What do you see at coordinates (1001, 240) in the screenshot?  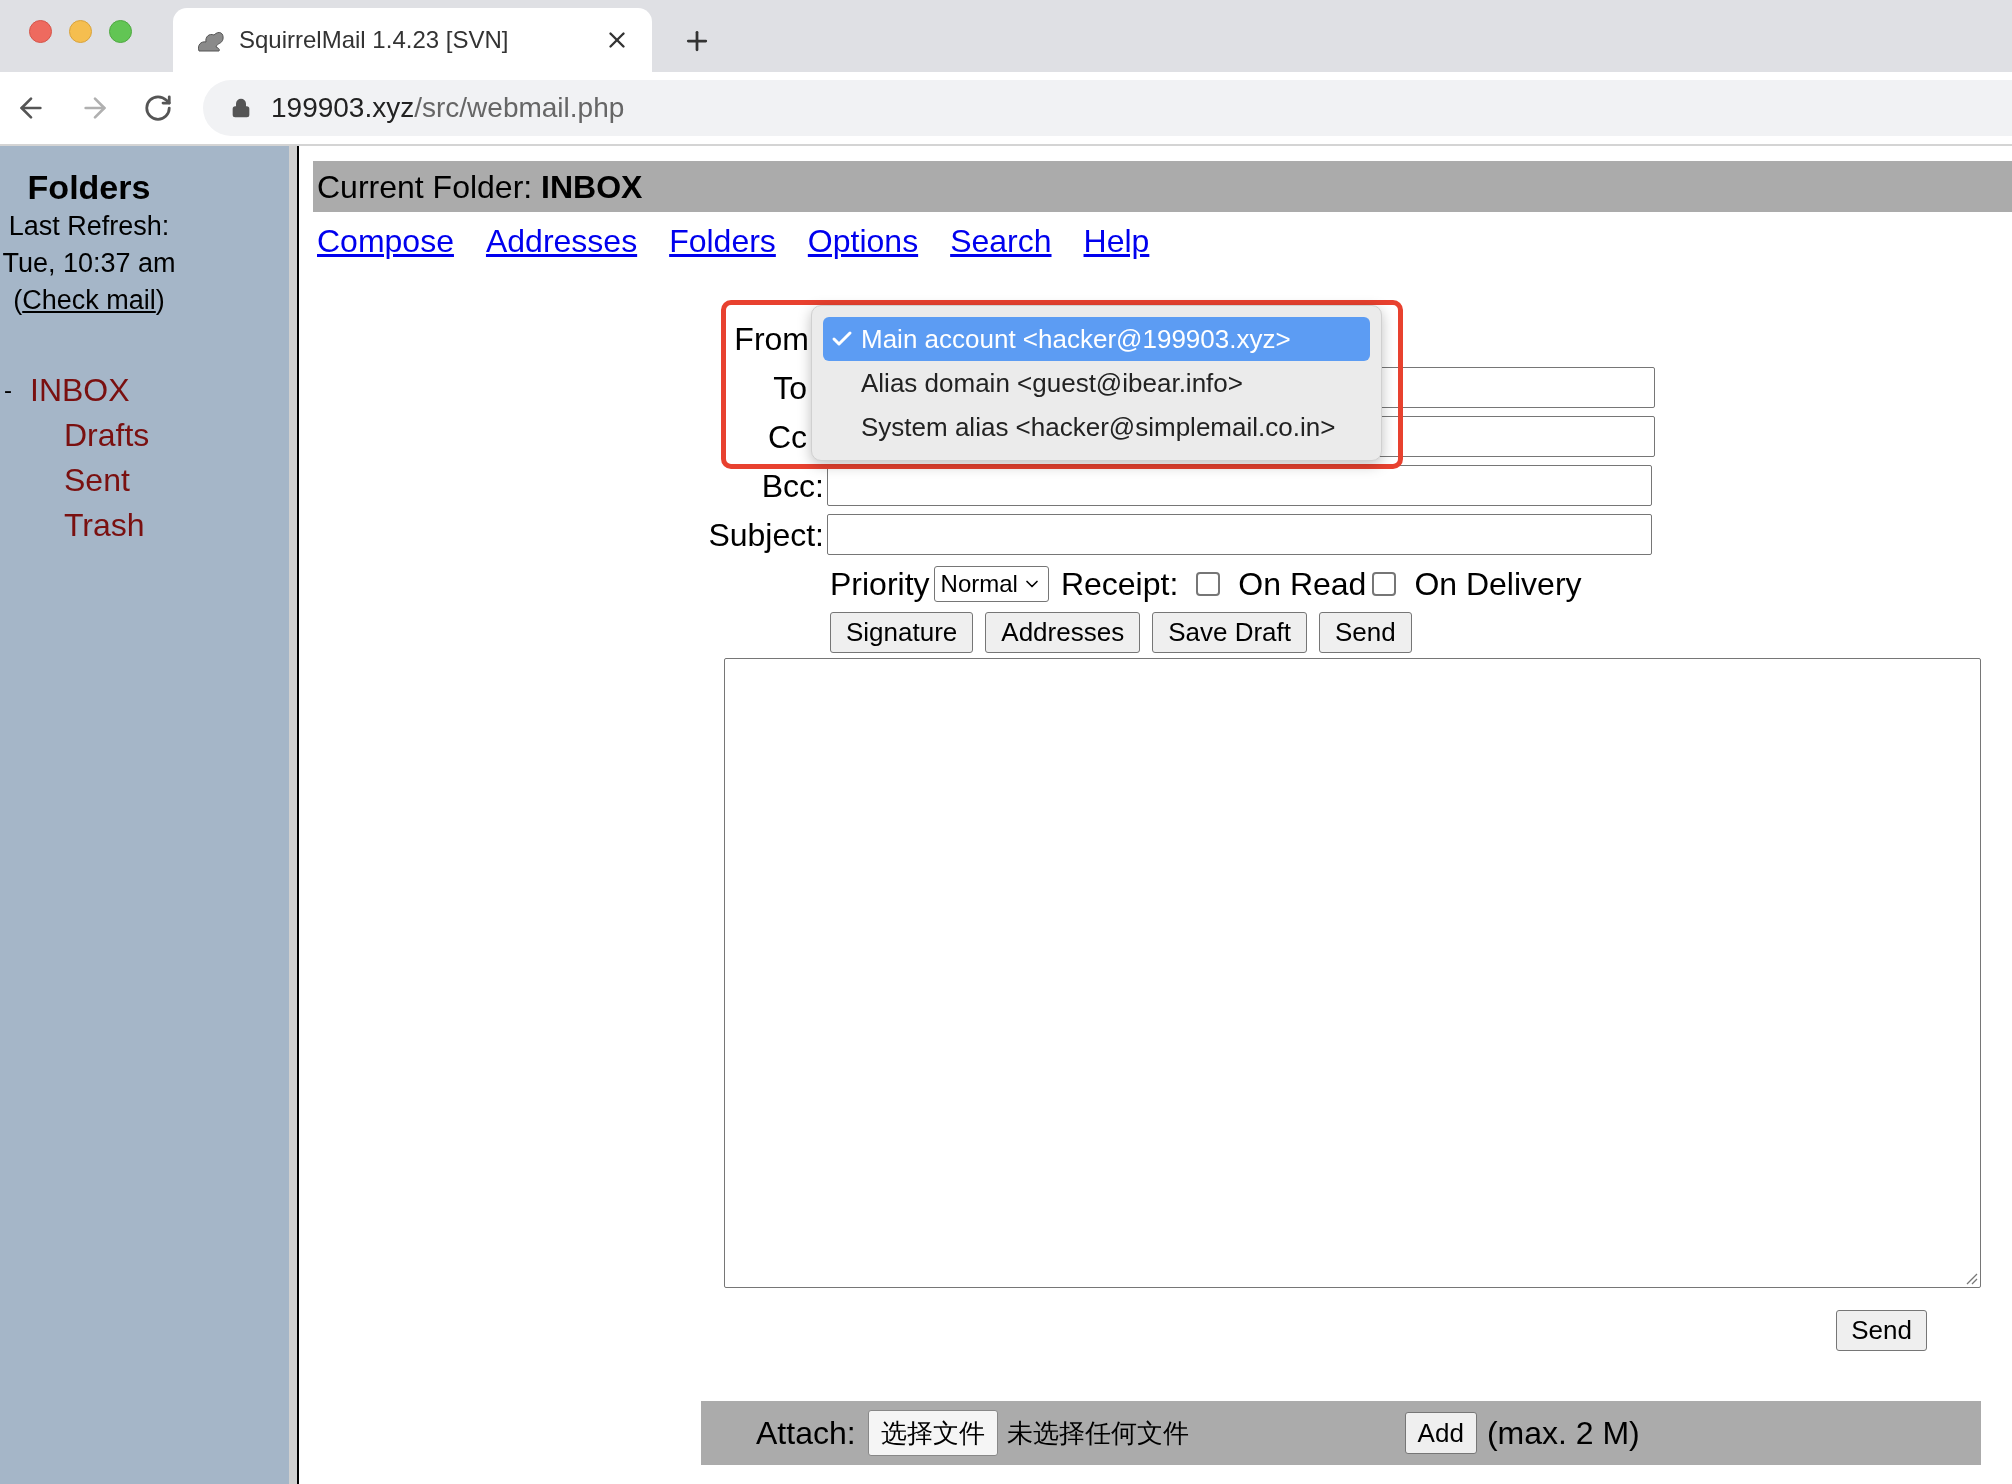 I see `nav-link: Search` at bounding box center [1001, 240].